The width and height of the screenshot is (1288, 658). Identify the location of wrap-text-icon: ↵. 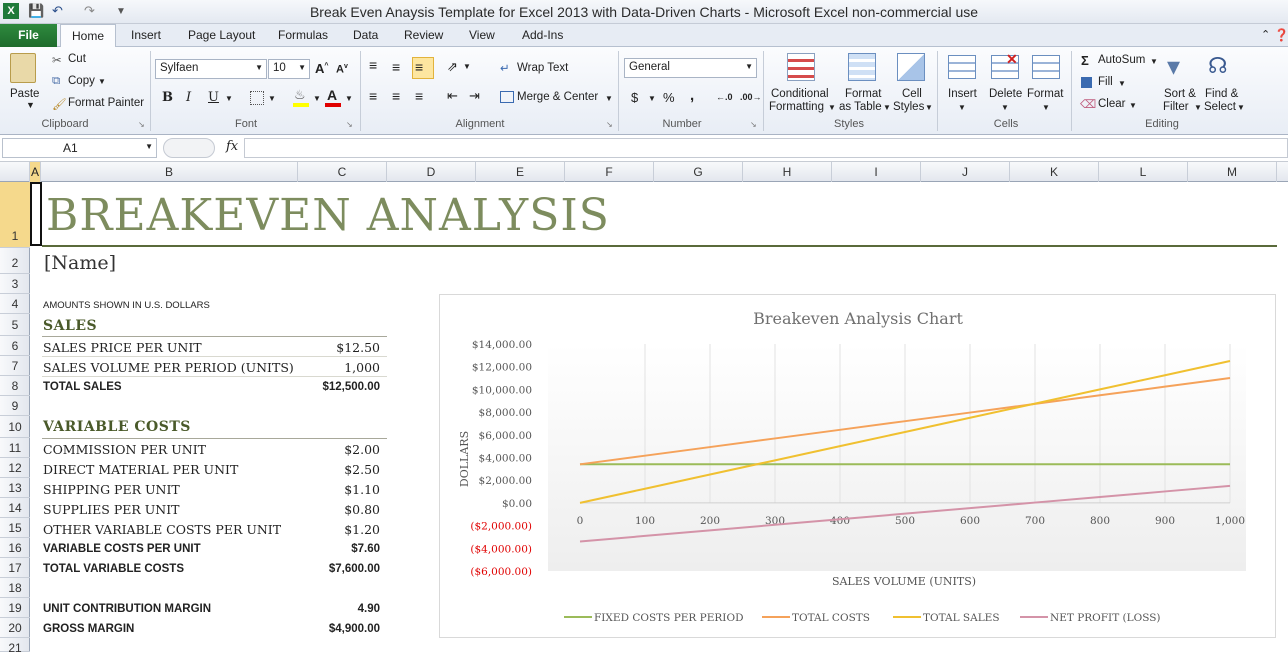
(505, 68).